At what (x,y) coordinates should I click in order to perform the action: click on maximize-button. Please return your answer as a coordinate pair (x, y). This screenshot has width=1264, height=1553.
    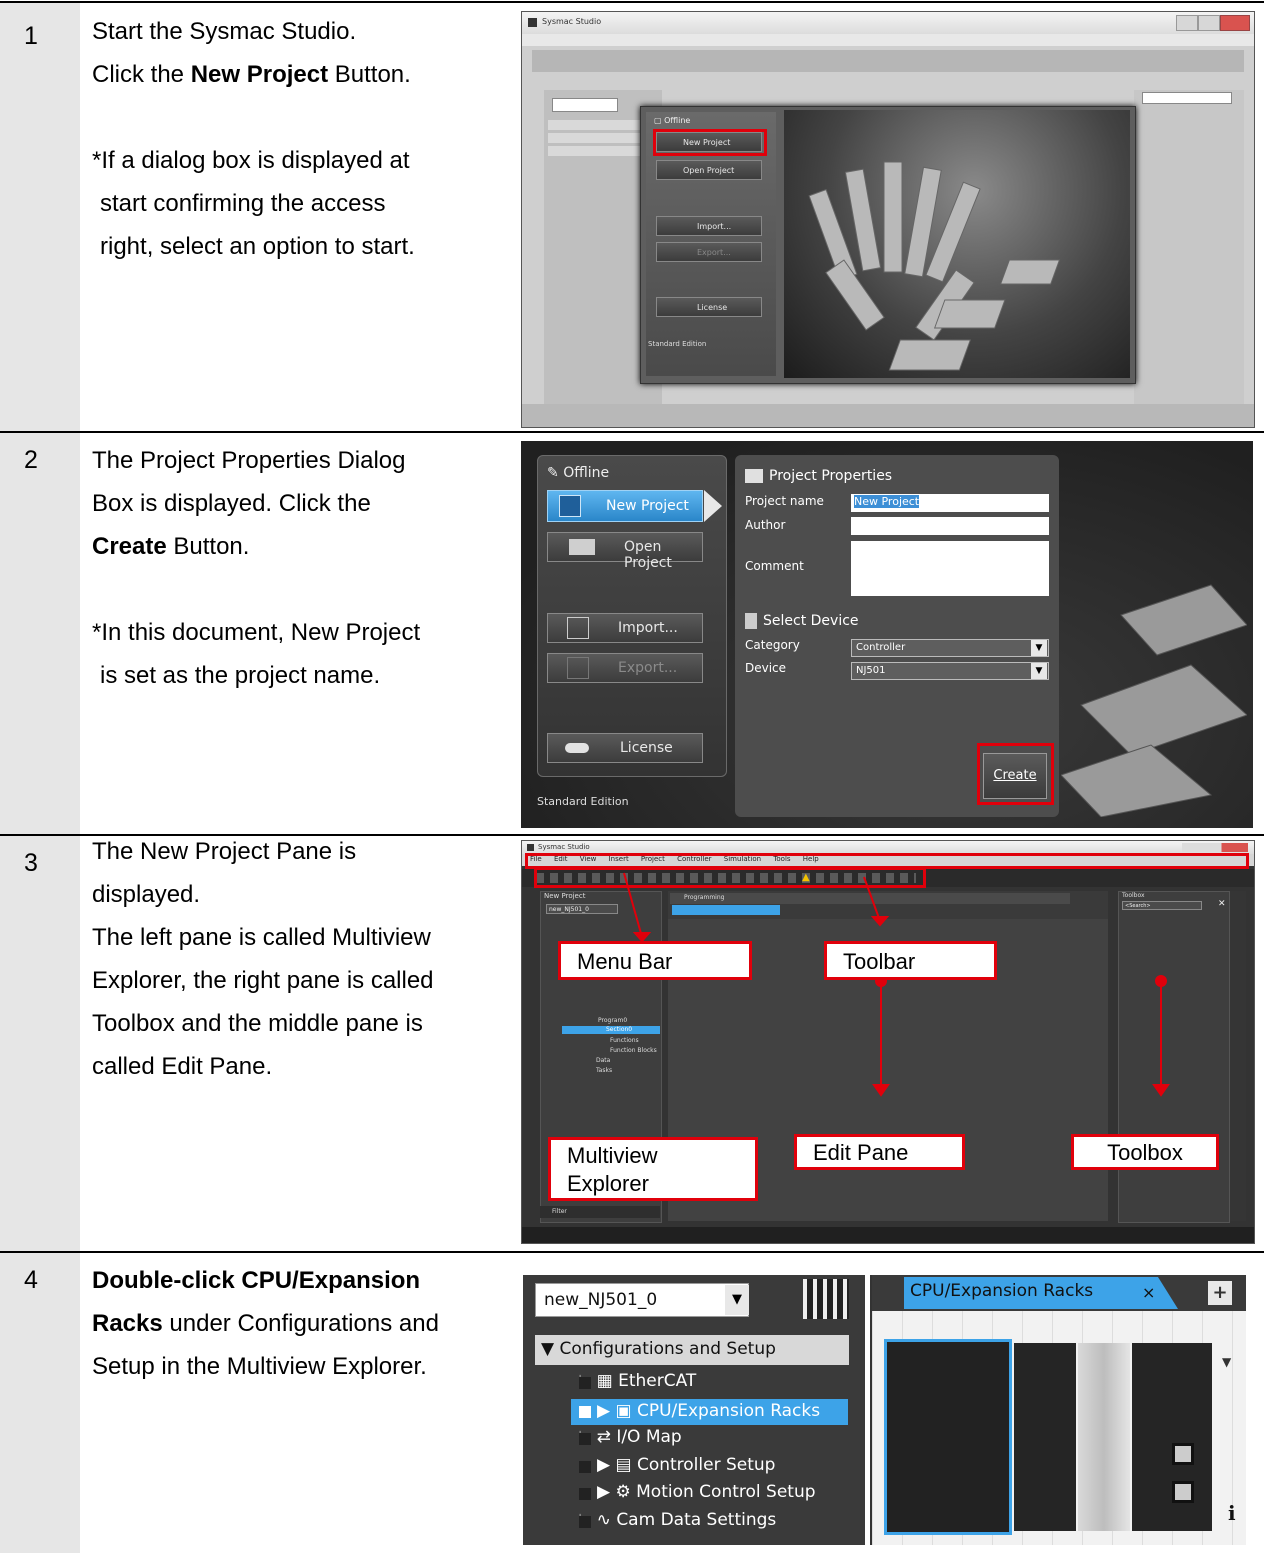
    Looking at the image, I should click on (1209, 23).